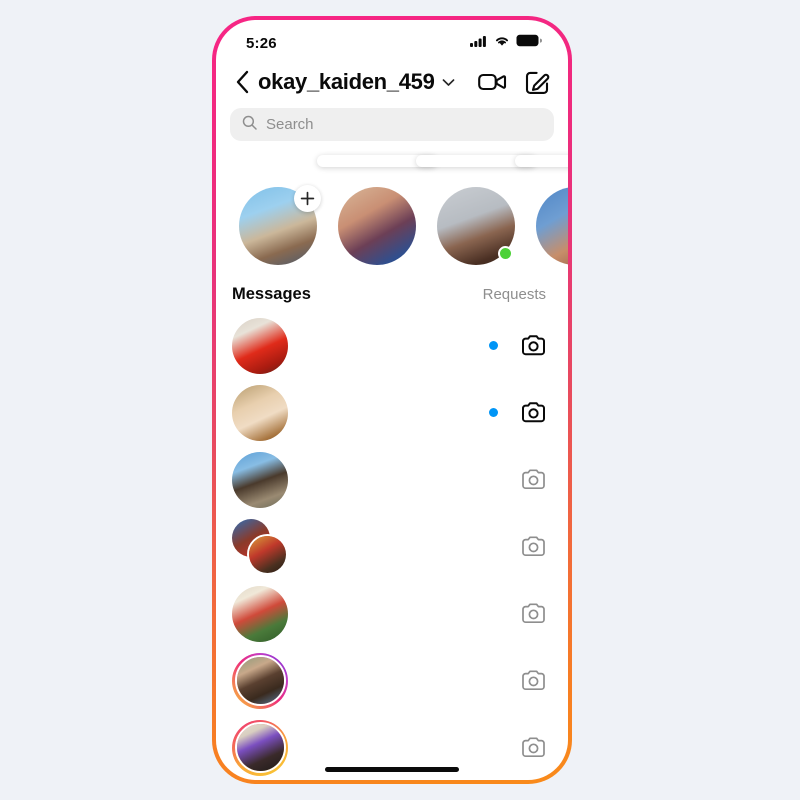 The width and height of the screenshot is (800, 800). Describe the element at coordinates (290, 124) in the screenshot. I see `search-placeholder: Search` at that location.